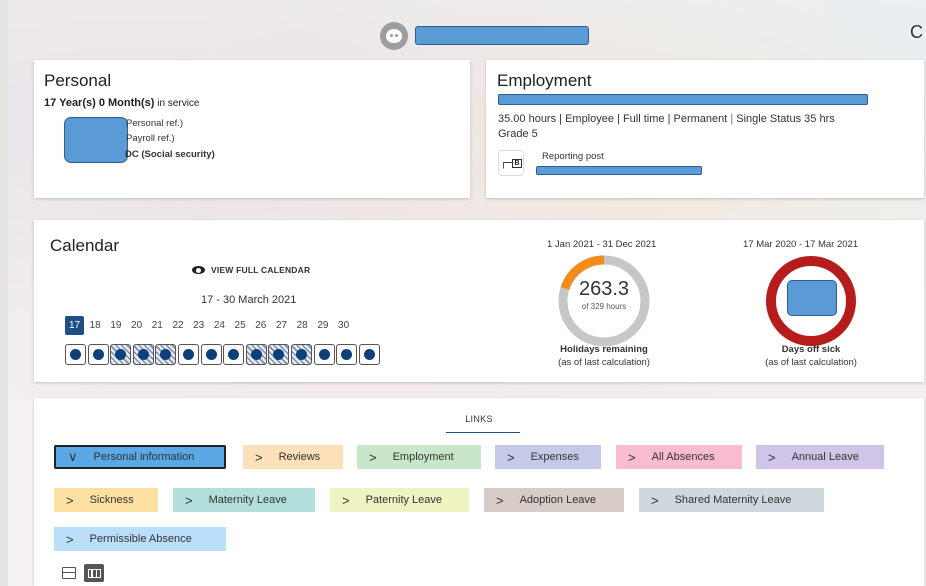 The width and height of the screenshot is (926, 586). I want to click on personal-title: Personal, so click(78, 80).